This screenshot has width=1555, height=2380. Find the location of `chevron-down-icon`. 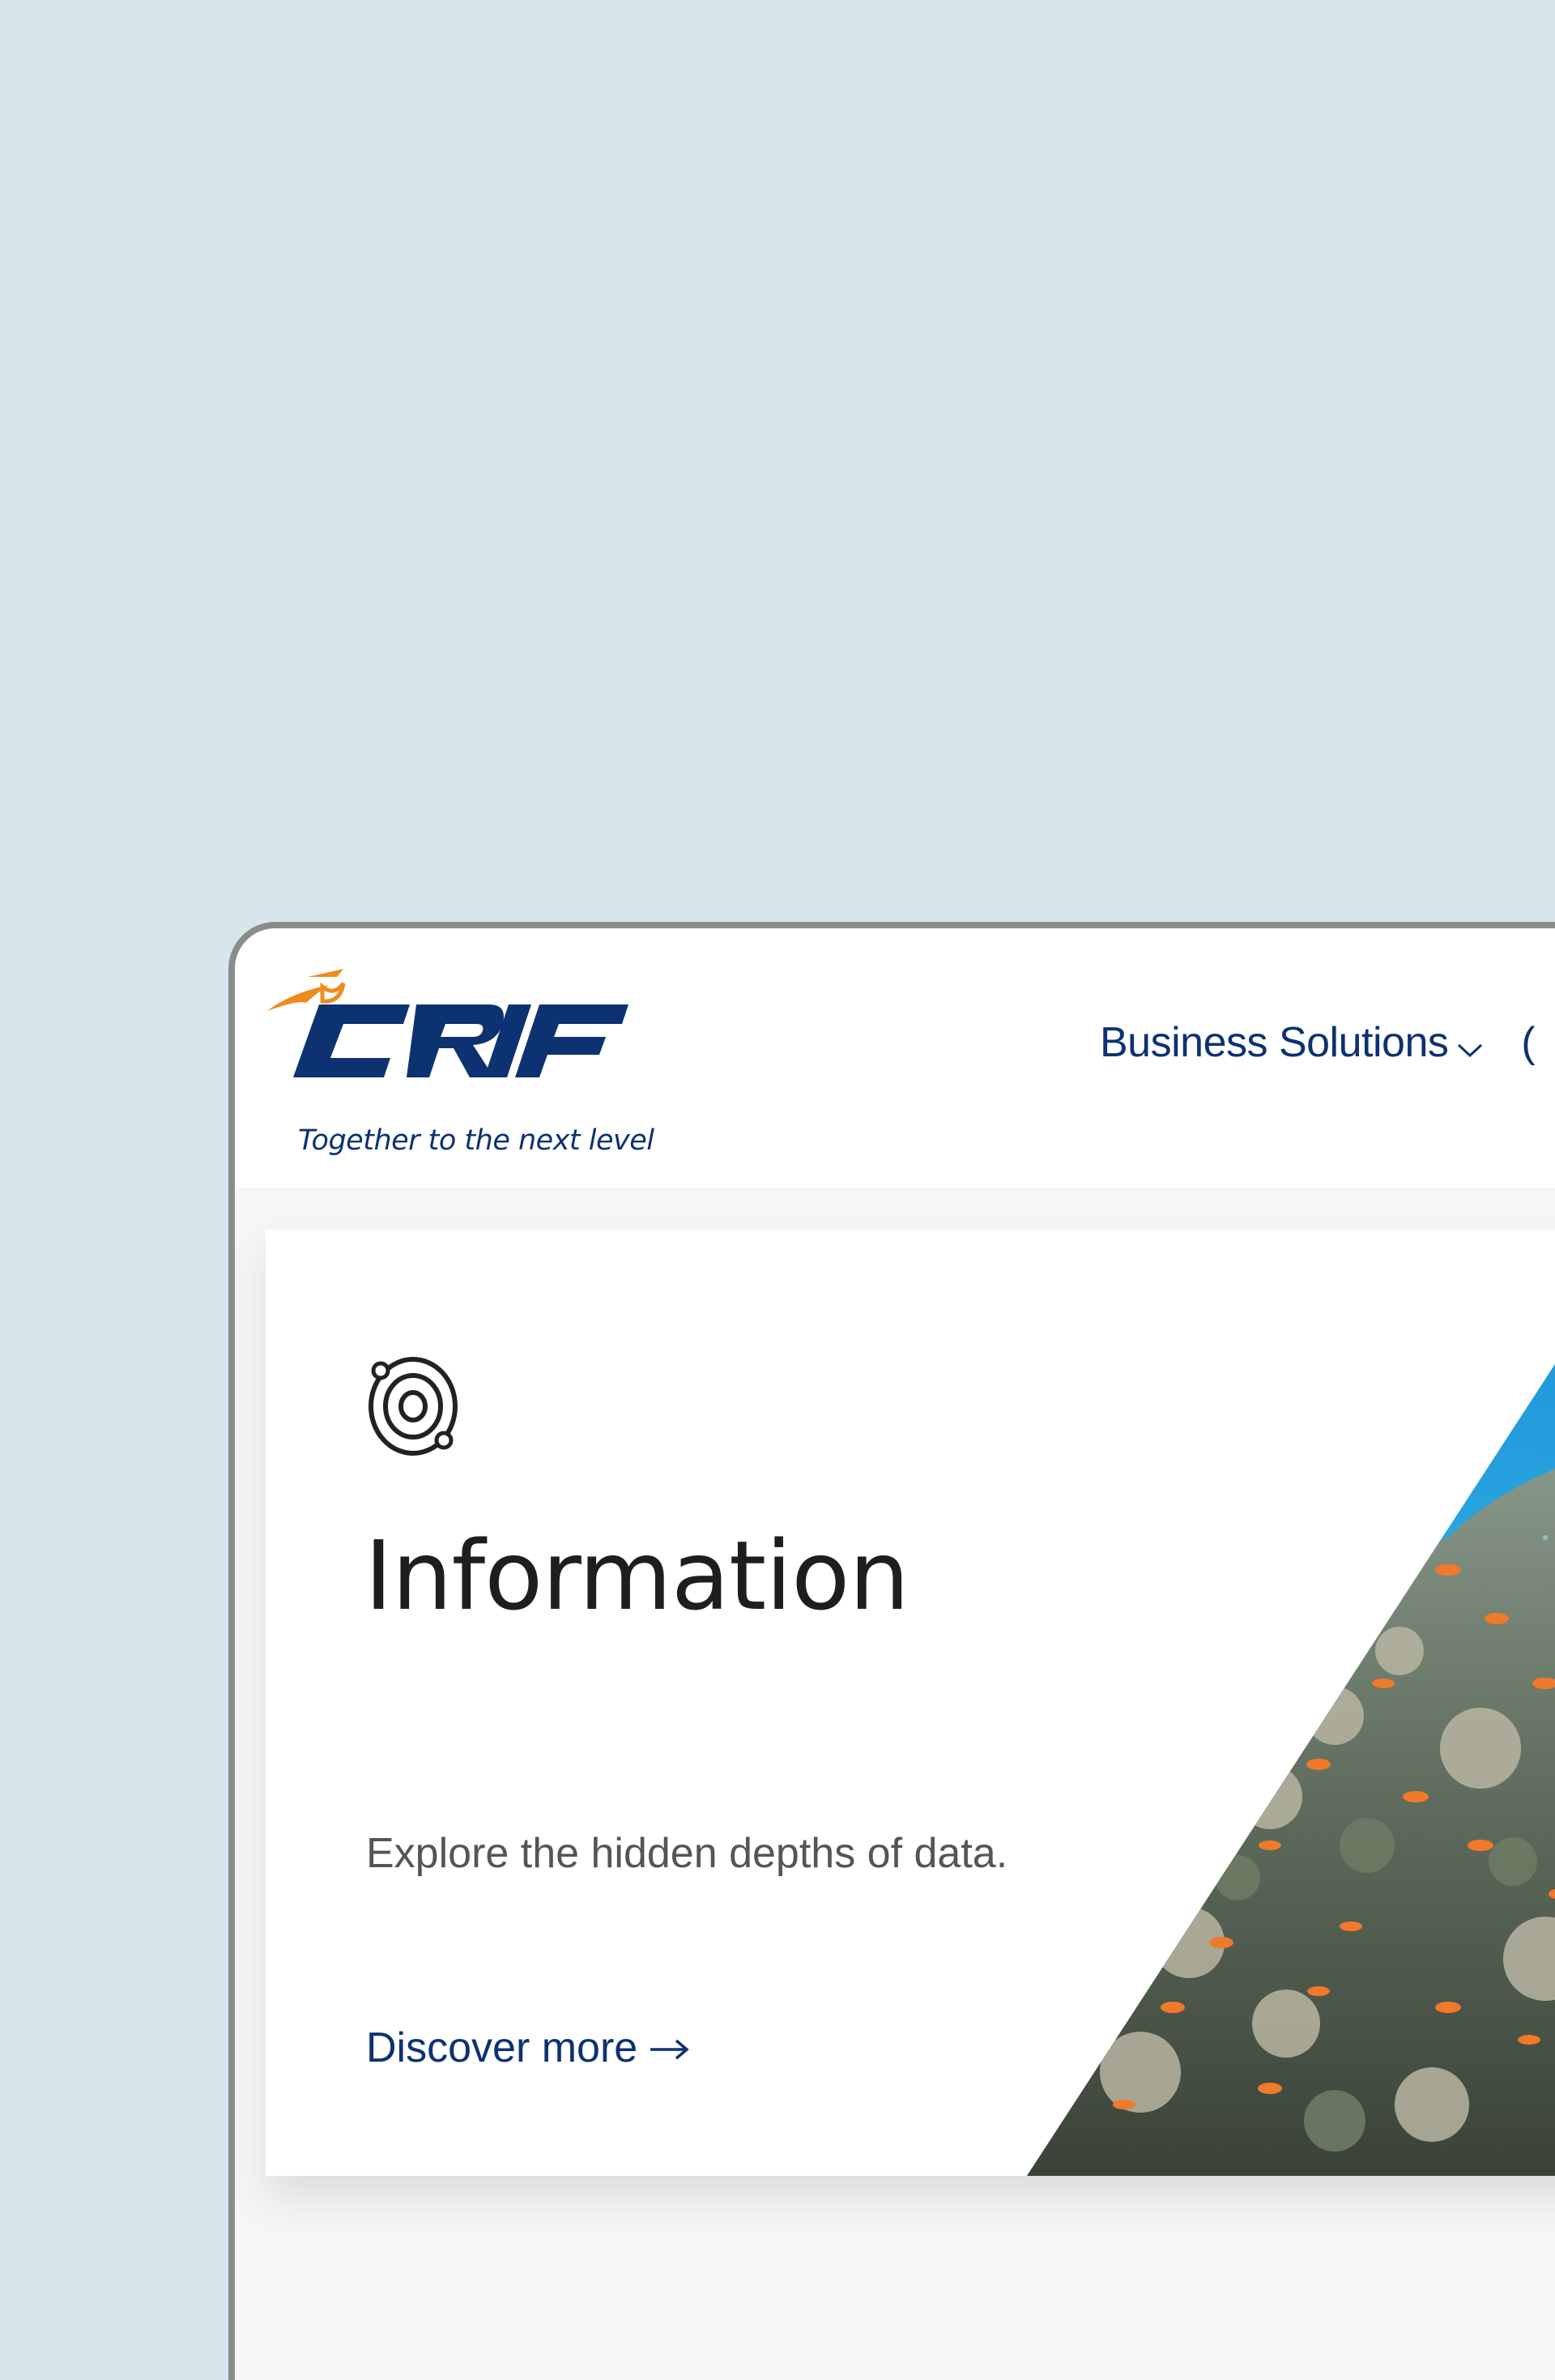

chevron-down-icon is located at coordinates (1470, 1045).